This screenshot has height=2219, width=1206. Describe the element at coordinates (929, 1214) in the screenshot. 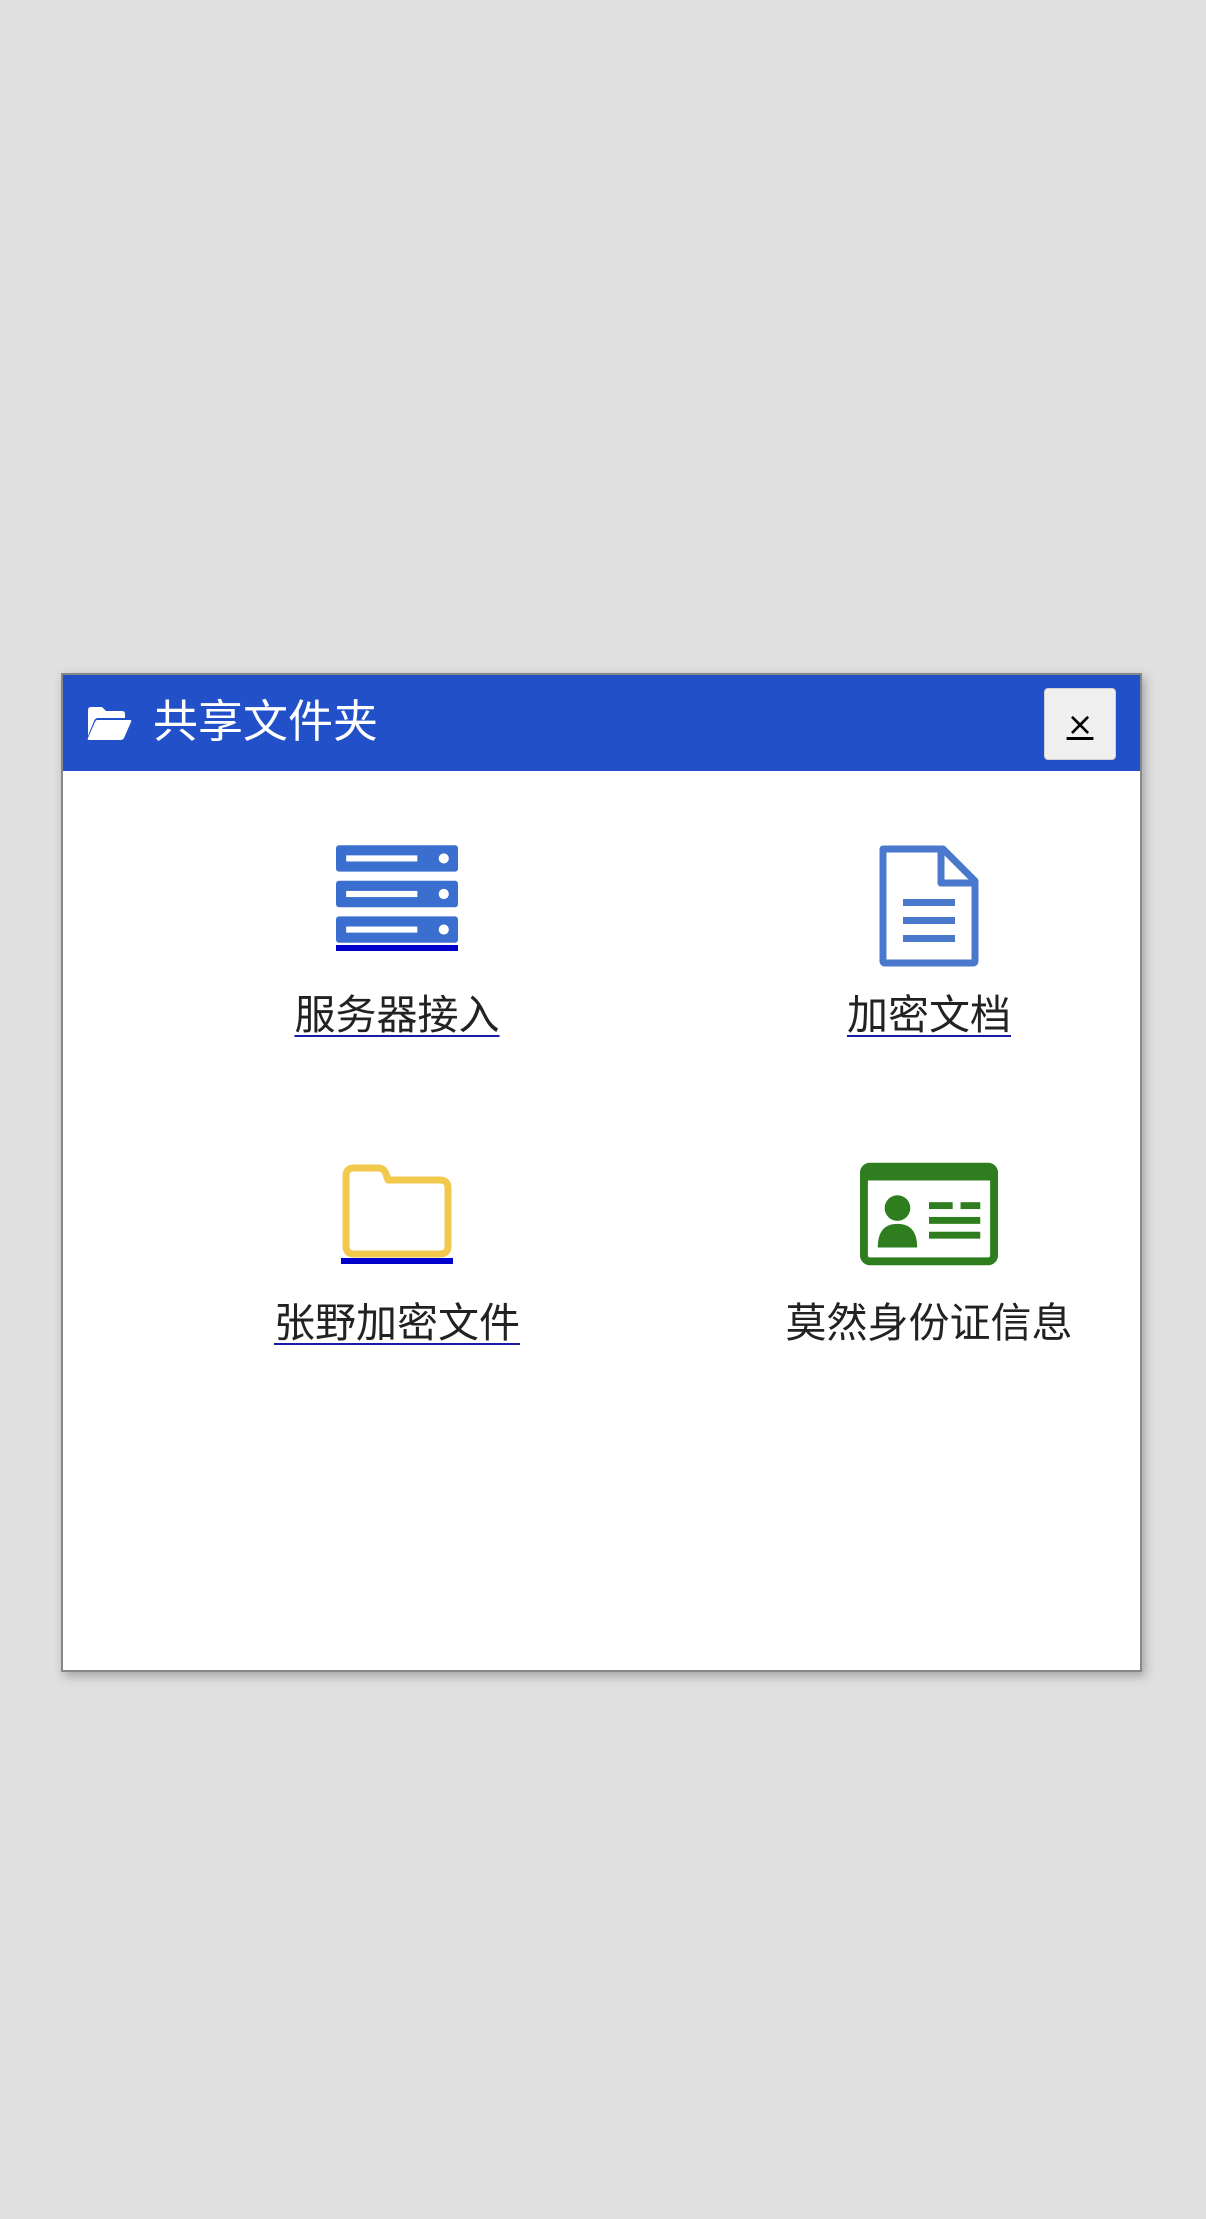

I see `id-card-icon` at that location.